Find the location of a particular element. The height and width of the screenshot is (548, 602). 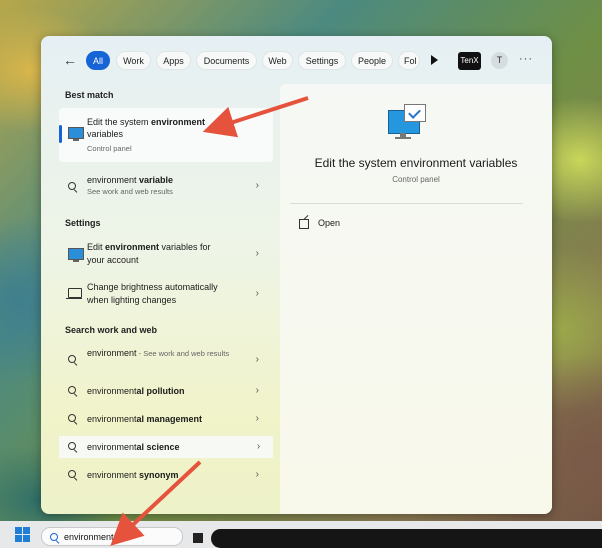

windows-start-icon is located at coordinates (22, 534).